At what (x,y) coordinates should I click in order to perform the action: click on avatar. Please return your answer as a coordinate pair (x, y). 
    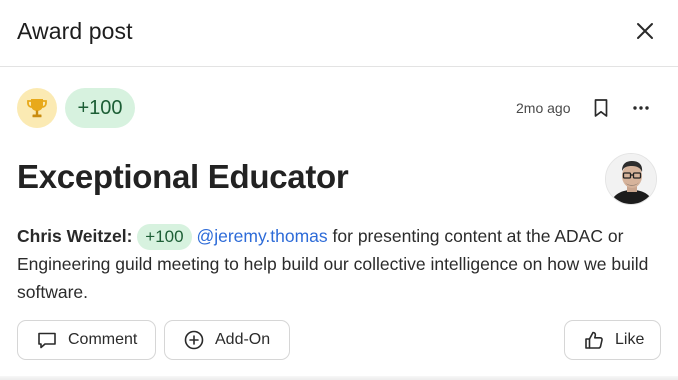
    Looking at the image, I should click on (631, 179).